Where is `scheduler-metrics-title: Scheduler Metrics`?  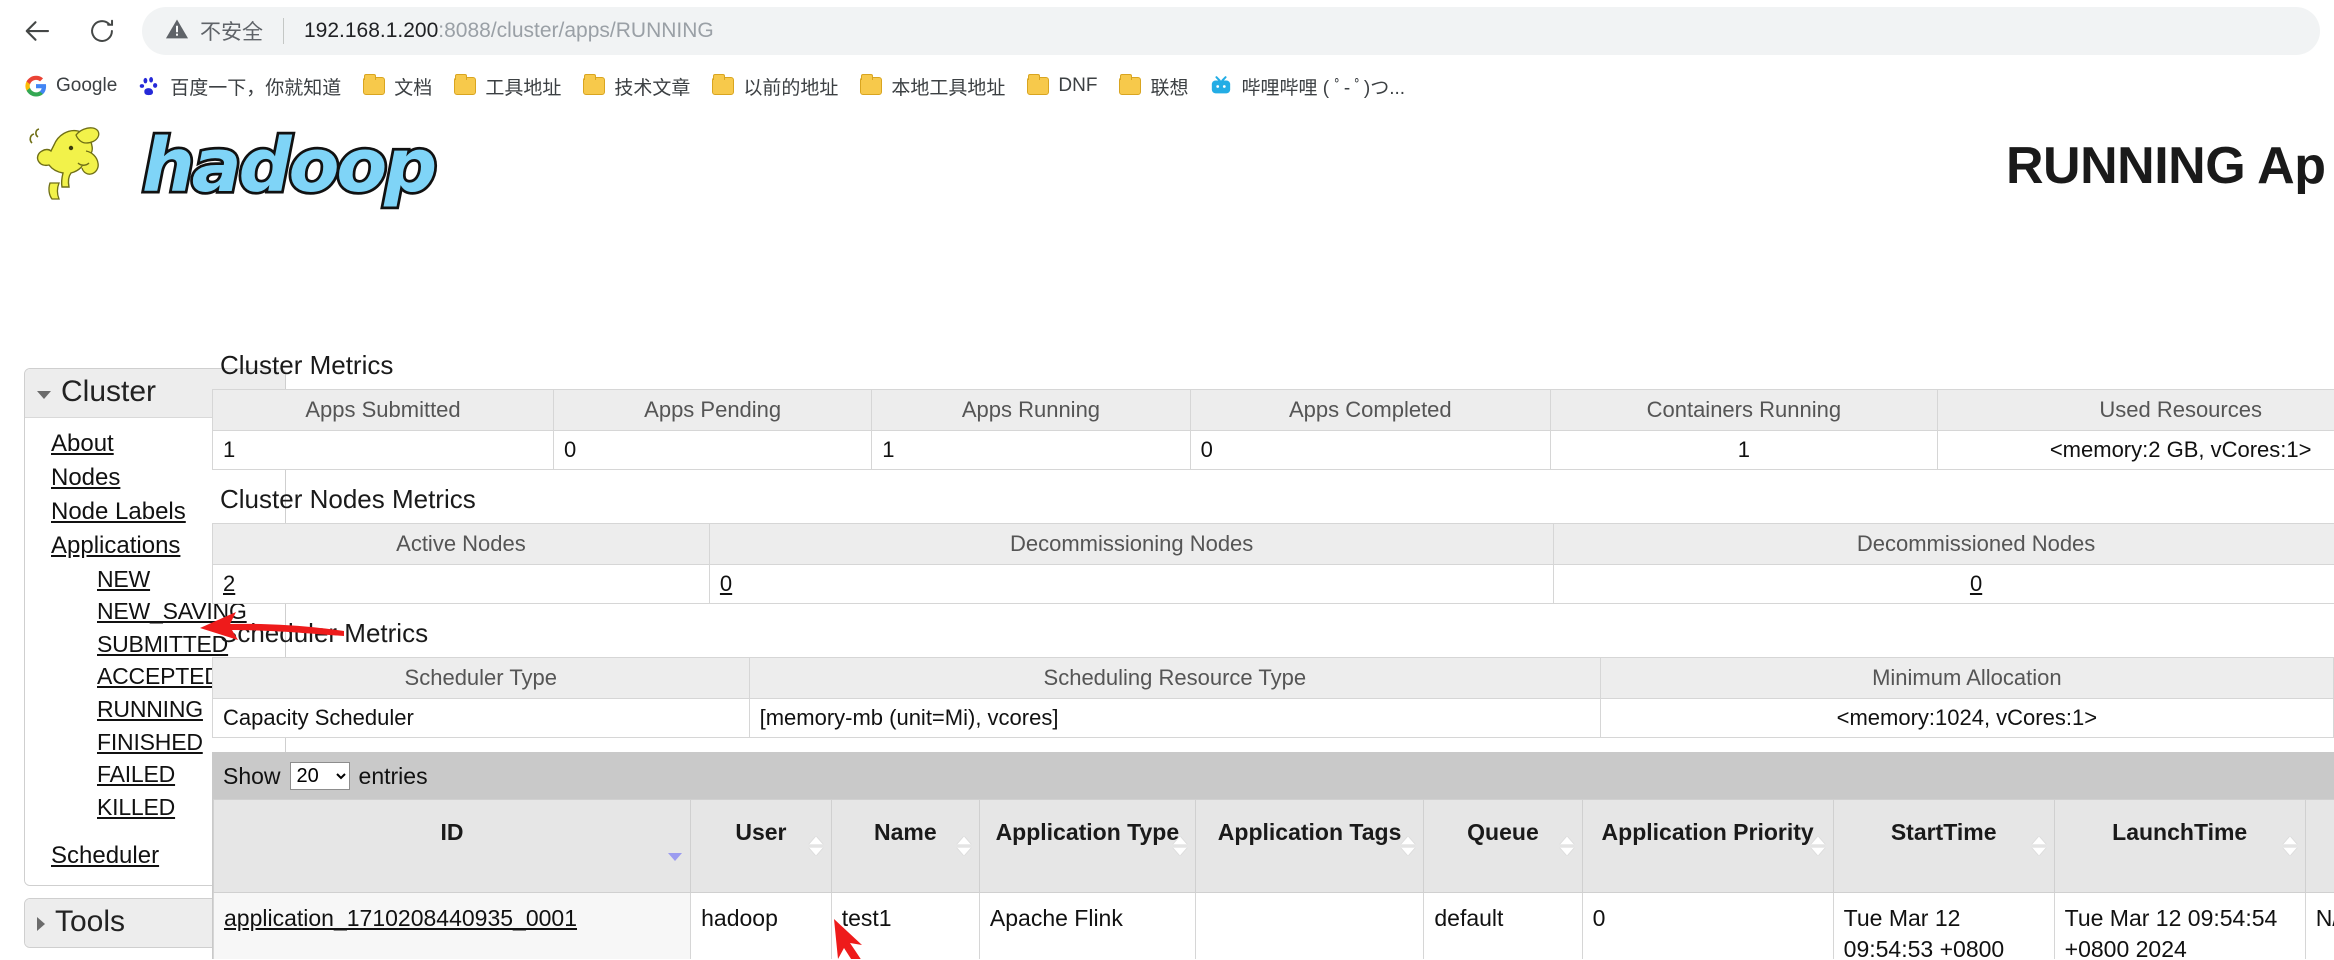
scheduler-metrics-title: Scheduler Metrics is located at coordinates (324, 633).